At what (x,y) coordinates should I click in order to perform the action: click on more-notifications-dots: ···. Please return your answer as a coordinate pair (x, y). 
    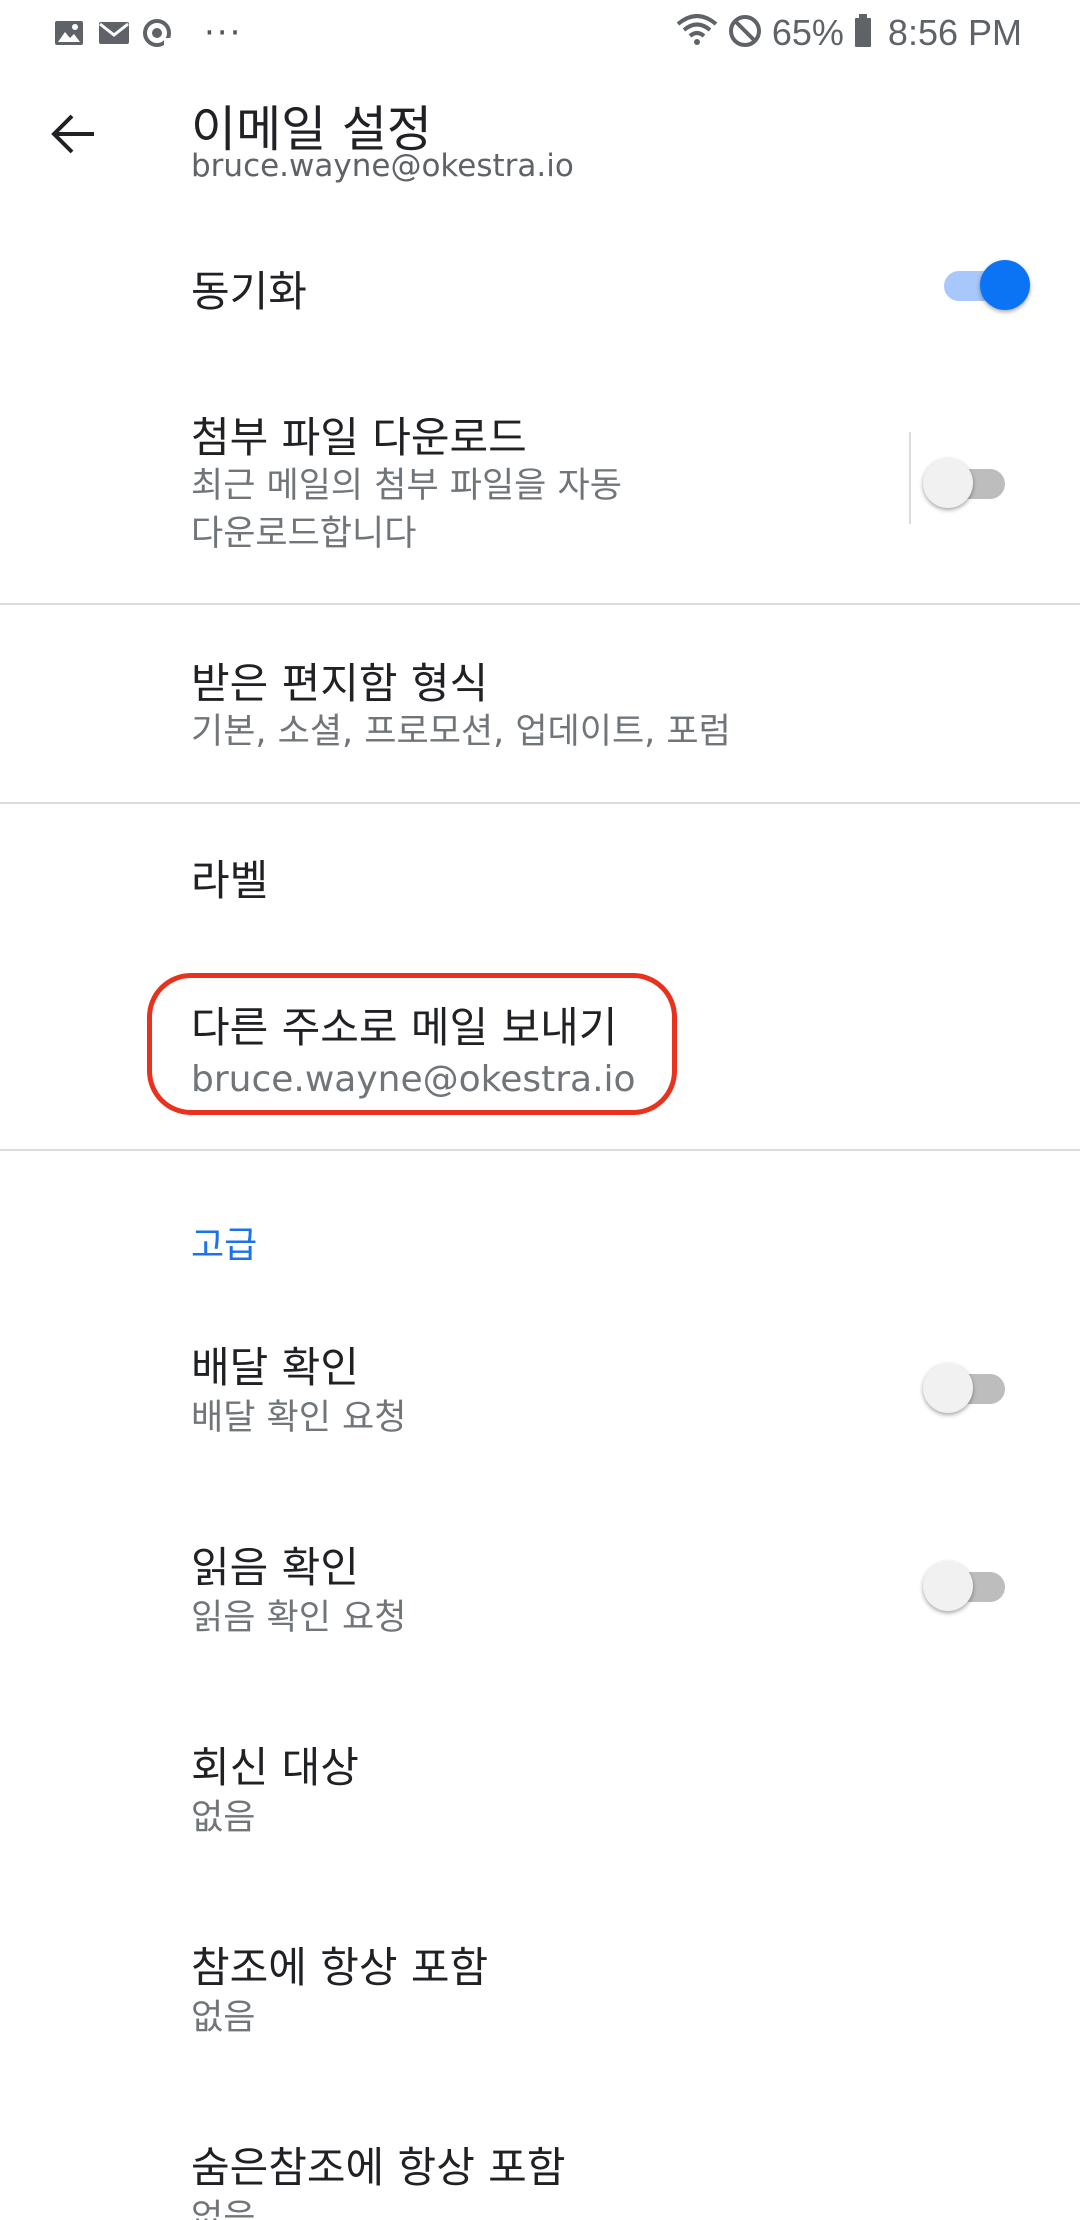
    Looking at the image, I should click on (223, 33).